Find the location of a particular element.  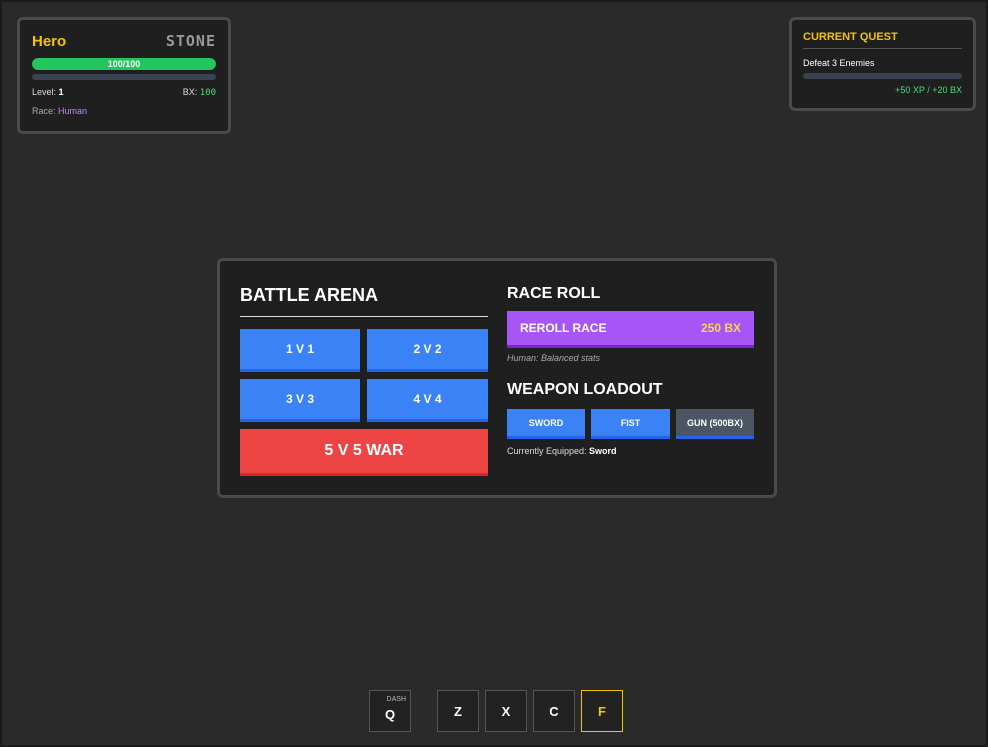

player-header: Hero STONE is located at coordinates (124, 41).